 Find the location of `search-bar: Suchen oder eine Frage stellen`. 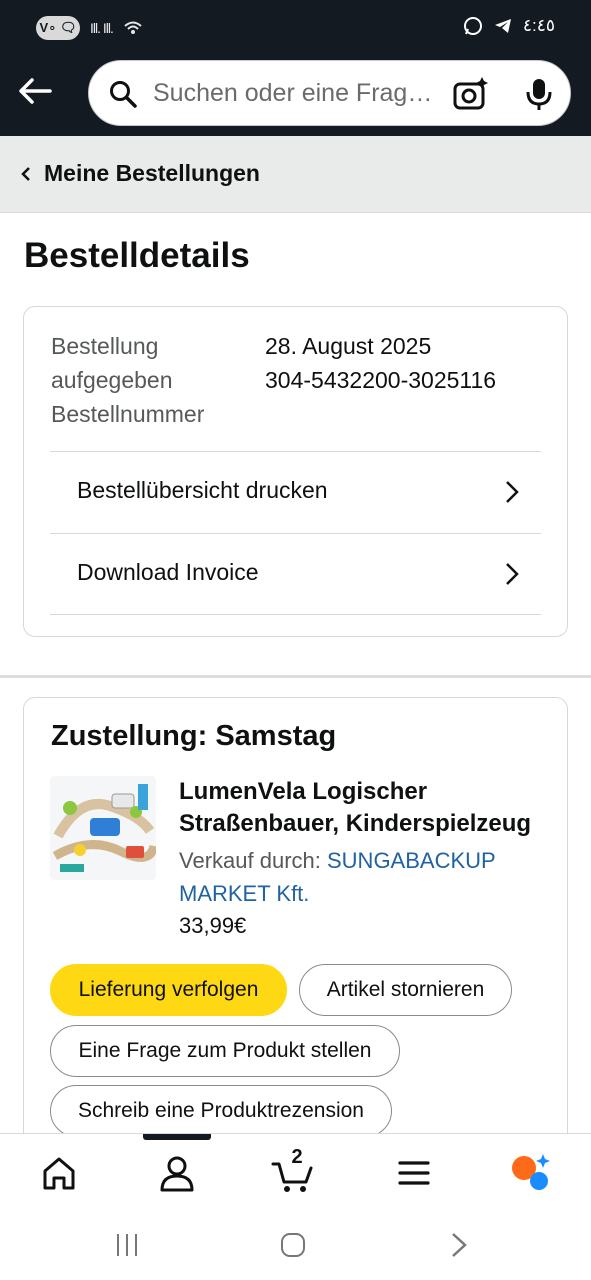

search-bar: Suchen oder eine Frage stellen is located at coordinates (329, 93).